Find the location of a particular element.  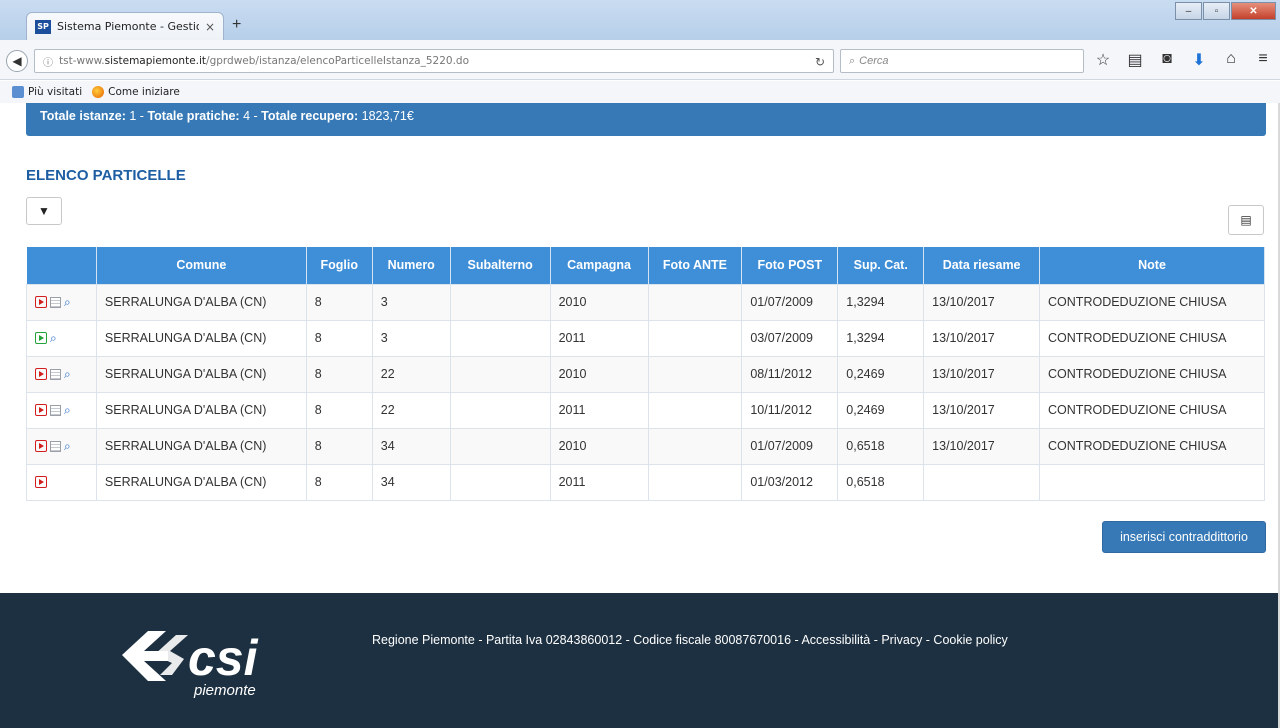

row-actions-cell: ⌕ is located at coordinates (61, 445).